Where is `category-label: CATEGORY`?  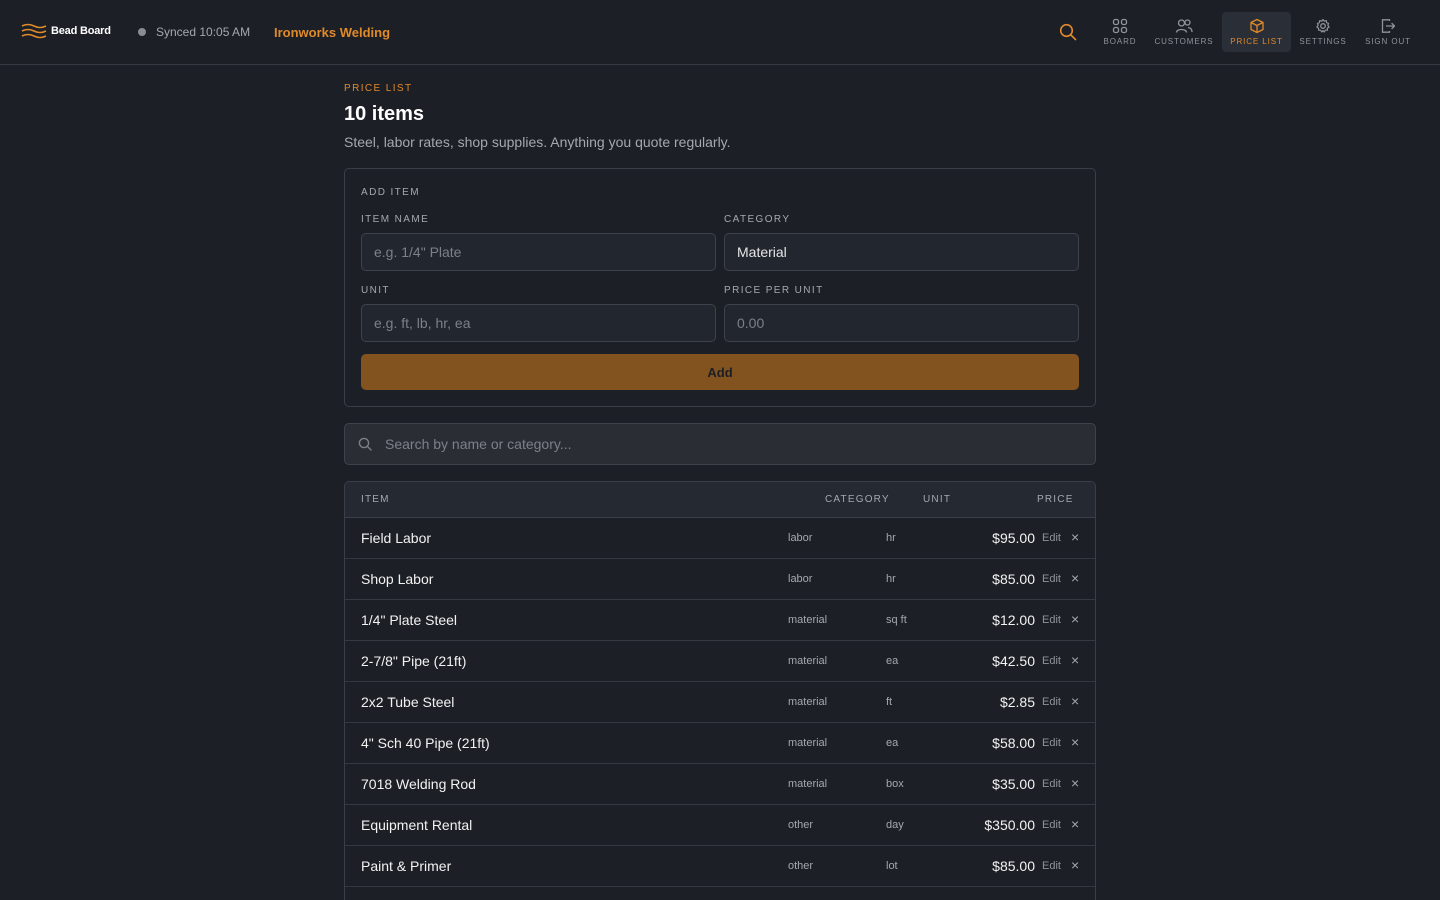 category-label: CATEGORY is located at coordinates (757, 219).